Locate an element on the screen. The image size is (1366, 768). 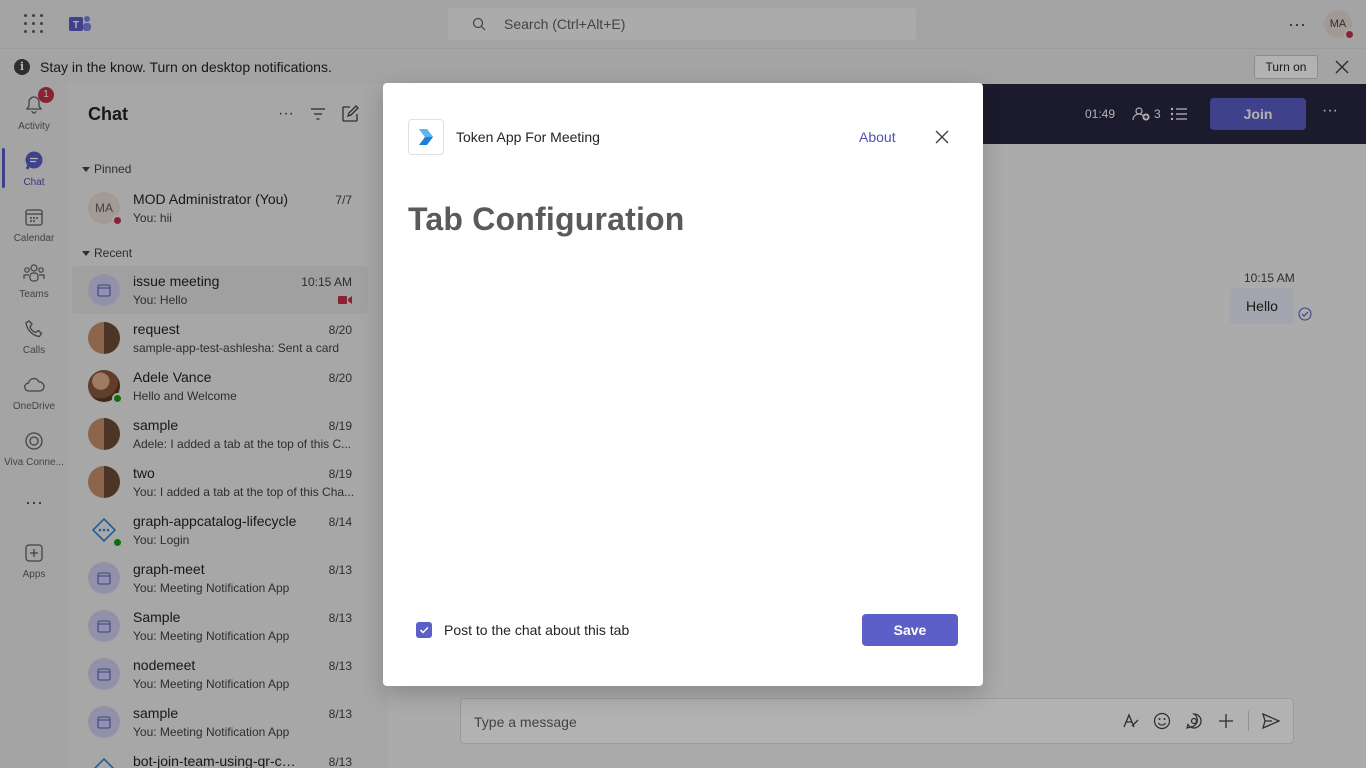
about-link: About is located at coordinates (877, 137).